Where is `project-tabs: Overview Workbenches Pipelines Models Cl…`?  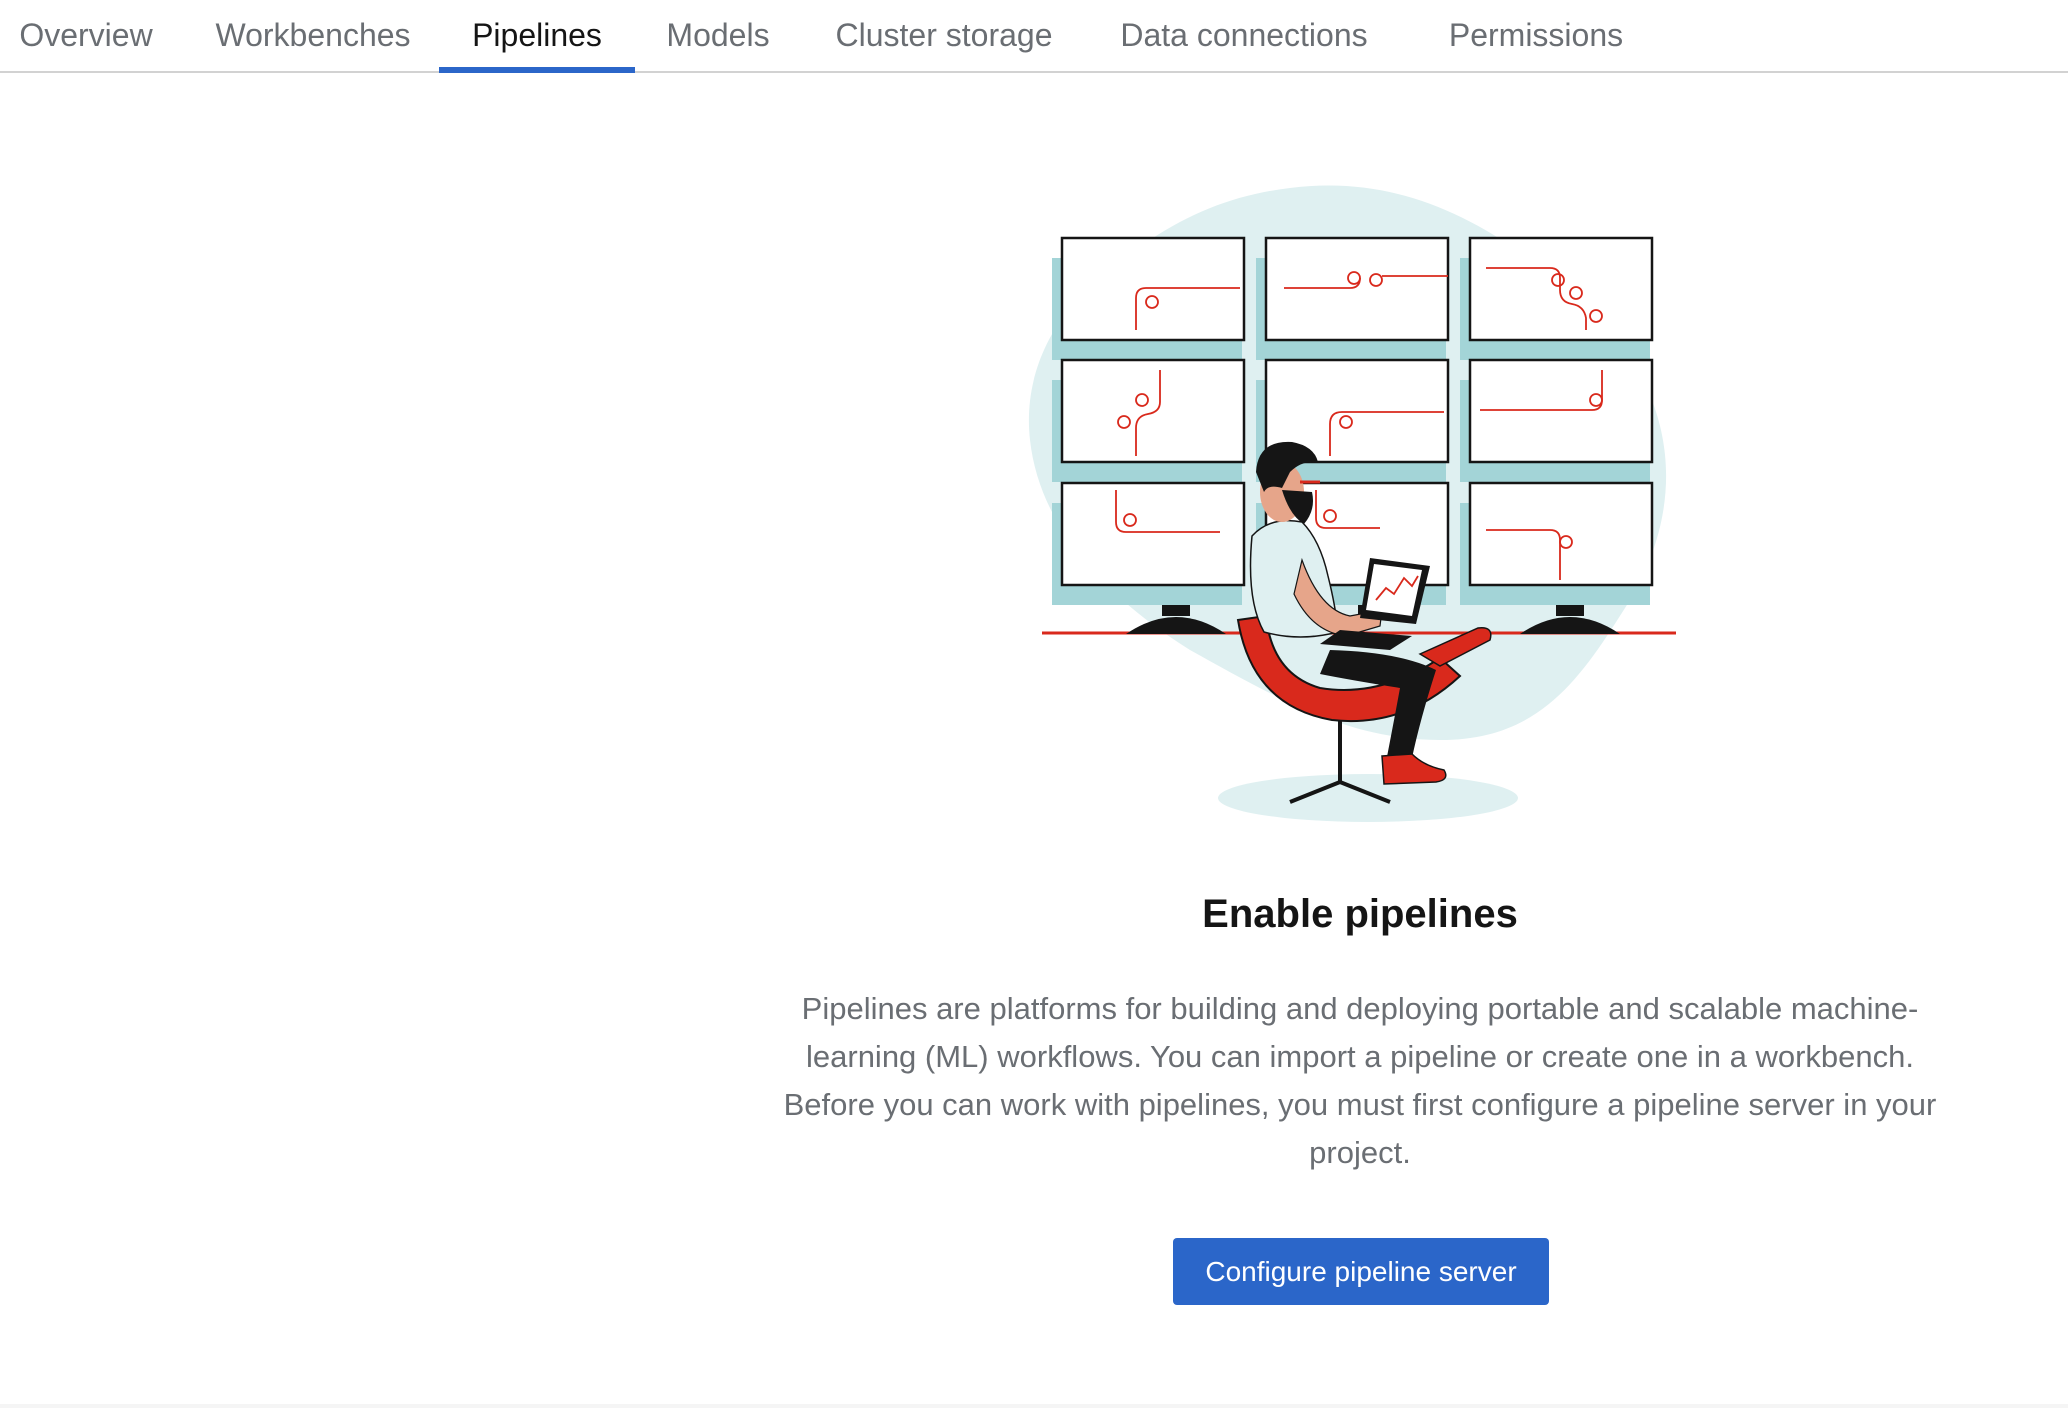 project-tabs: Overview Workbenches Pipelines Models Cl… is located at coordinates (1034, 36).